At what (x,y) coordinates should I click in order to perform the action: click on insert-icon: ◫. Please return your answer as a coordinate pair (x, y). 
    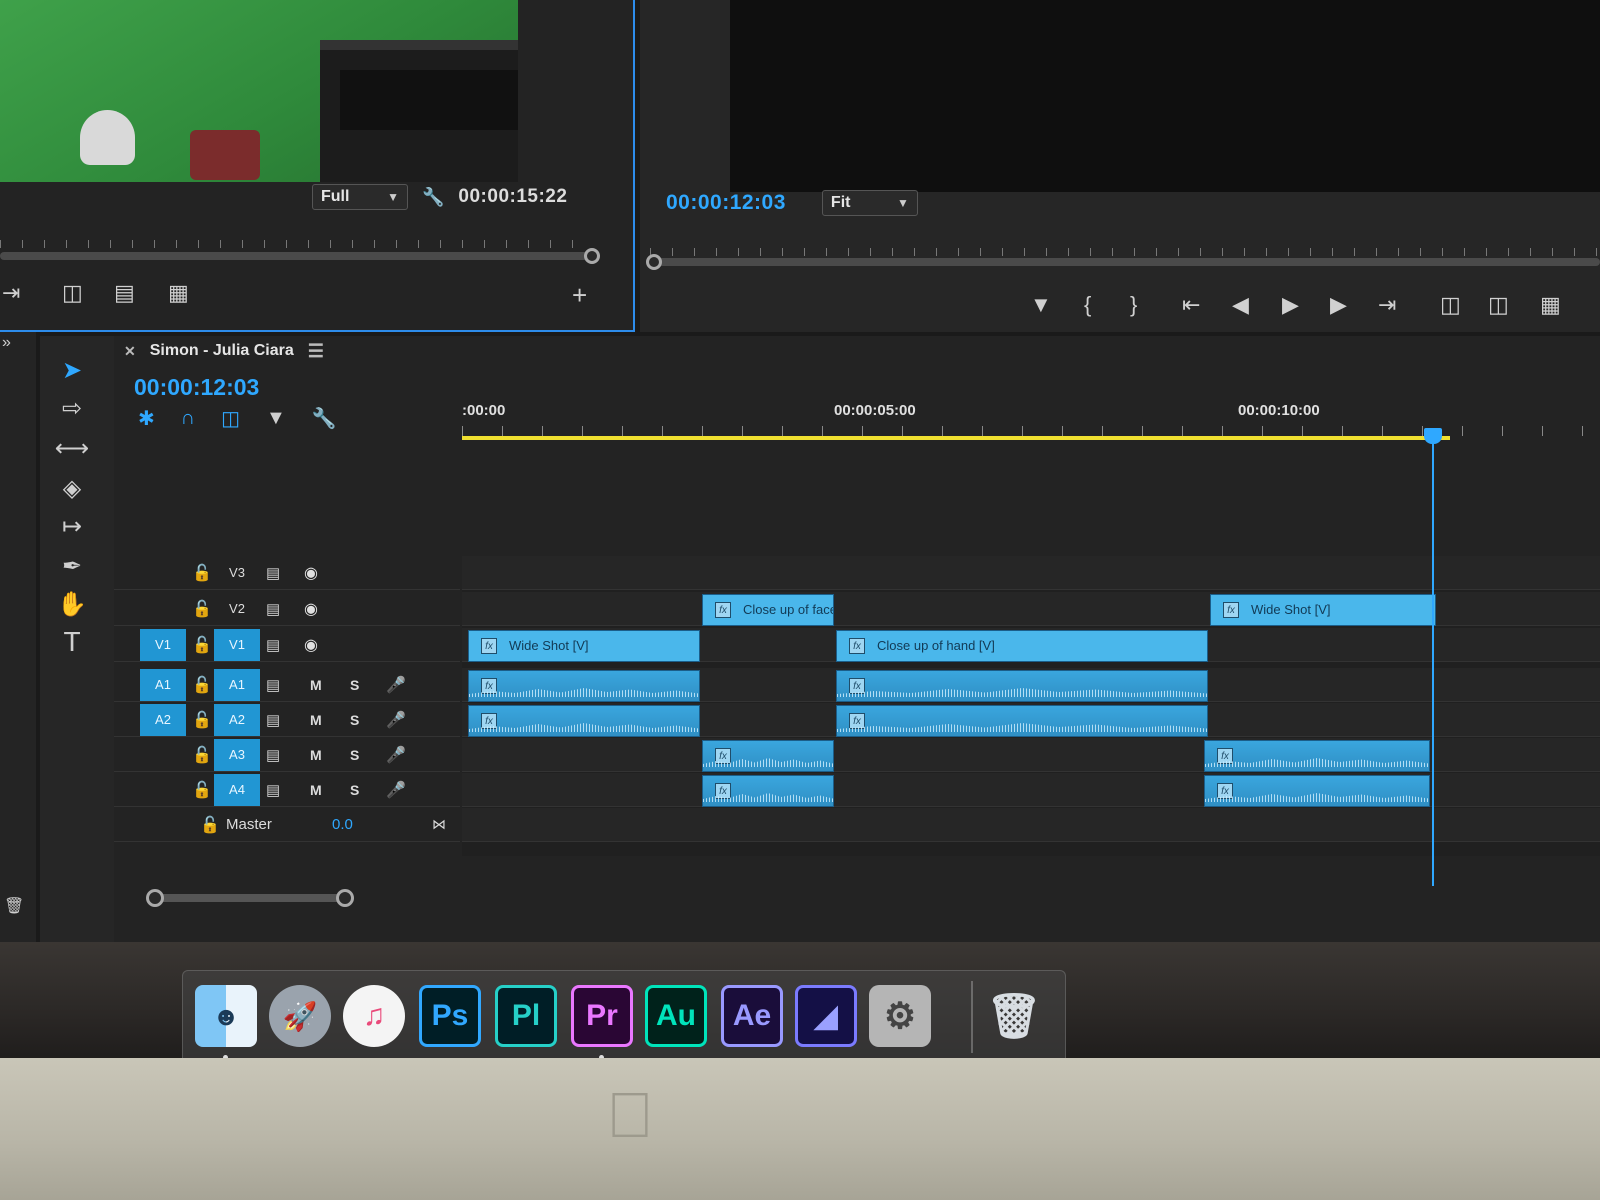
    Looking at the image, I should click on (72, 293).